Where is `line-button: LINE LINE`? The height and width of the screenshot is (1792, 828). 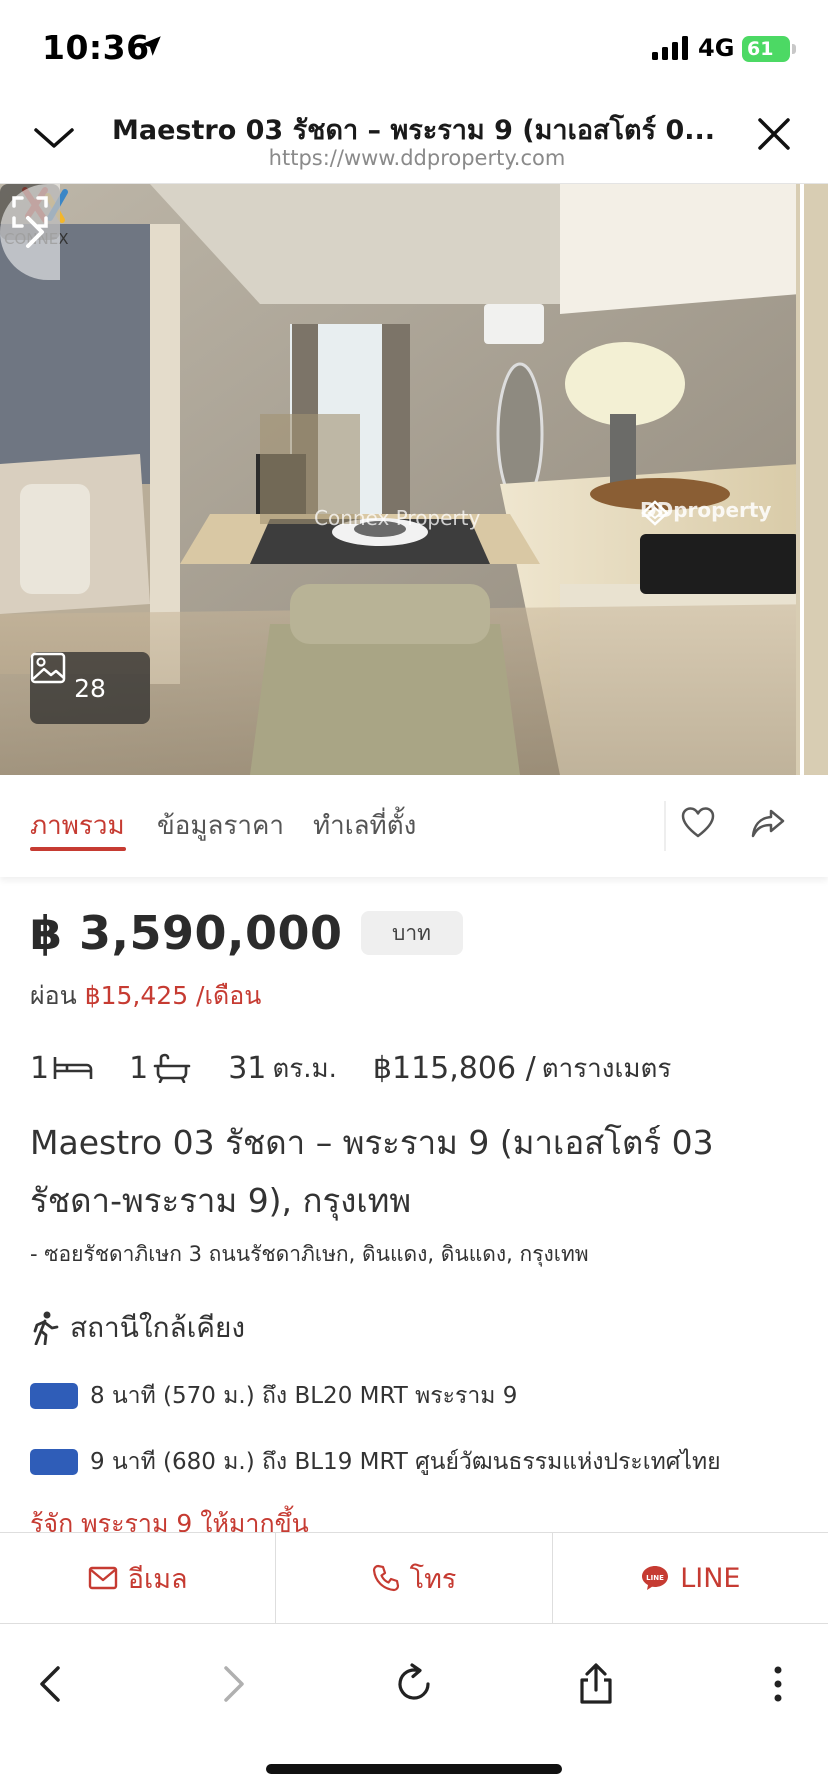
line-button: LINE LINE is located at coordinates (690, 1578).